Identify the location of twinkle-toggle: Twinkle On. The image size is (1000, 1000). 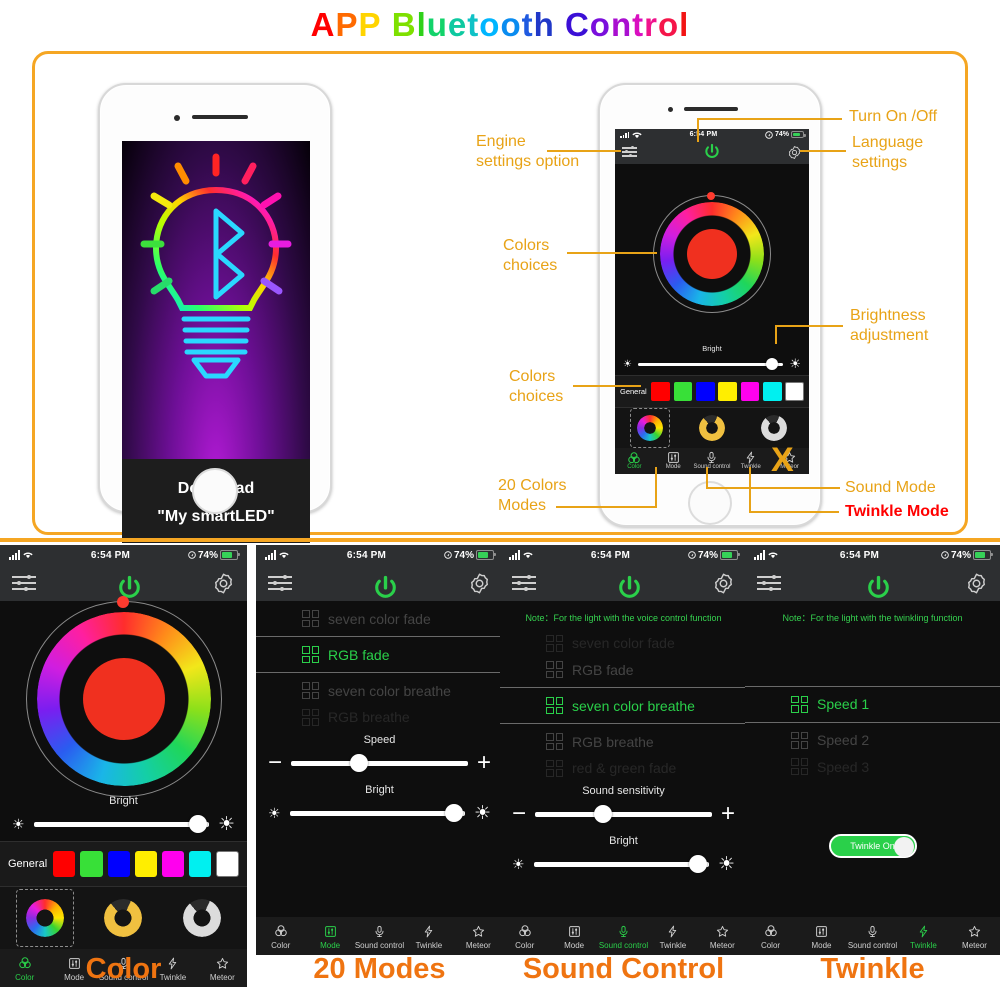
(872, 846).